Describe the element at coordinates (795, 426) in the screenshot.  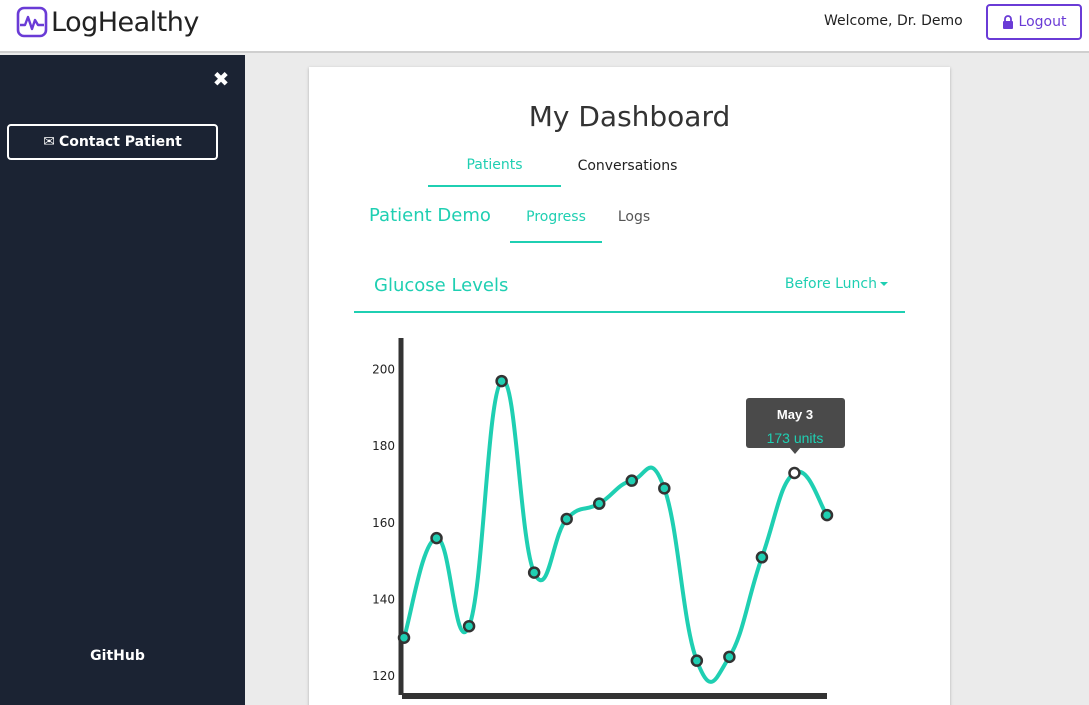
I see `chart-tooltip: May 3 173 units` at that location.